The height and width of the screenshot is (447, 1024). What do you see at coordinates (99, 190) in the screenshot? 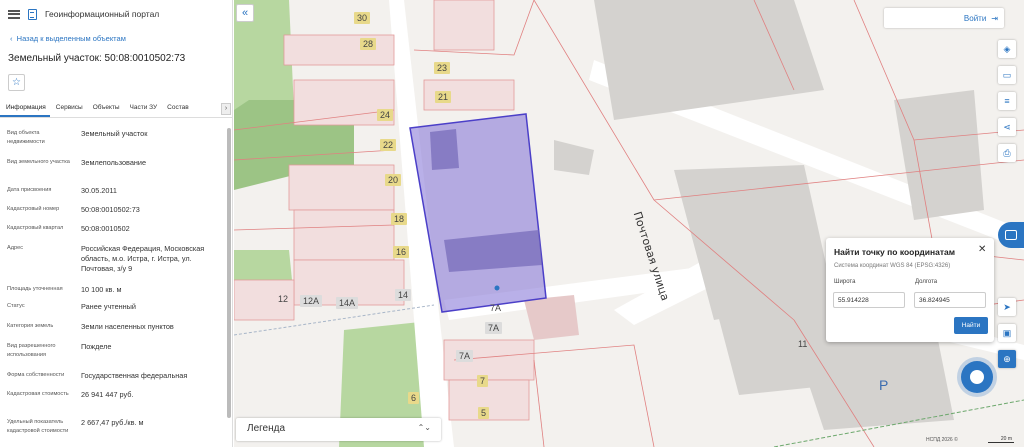
I see `attr-value: 30.05.2011` at bounding box center [99, 190].